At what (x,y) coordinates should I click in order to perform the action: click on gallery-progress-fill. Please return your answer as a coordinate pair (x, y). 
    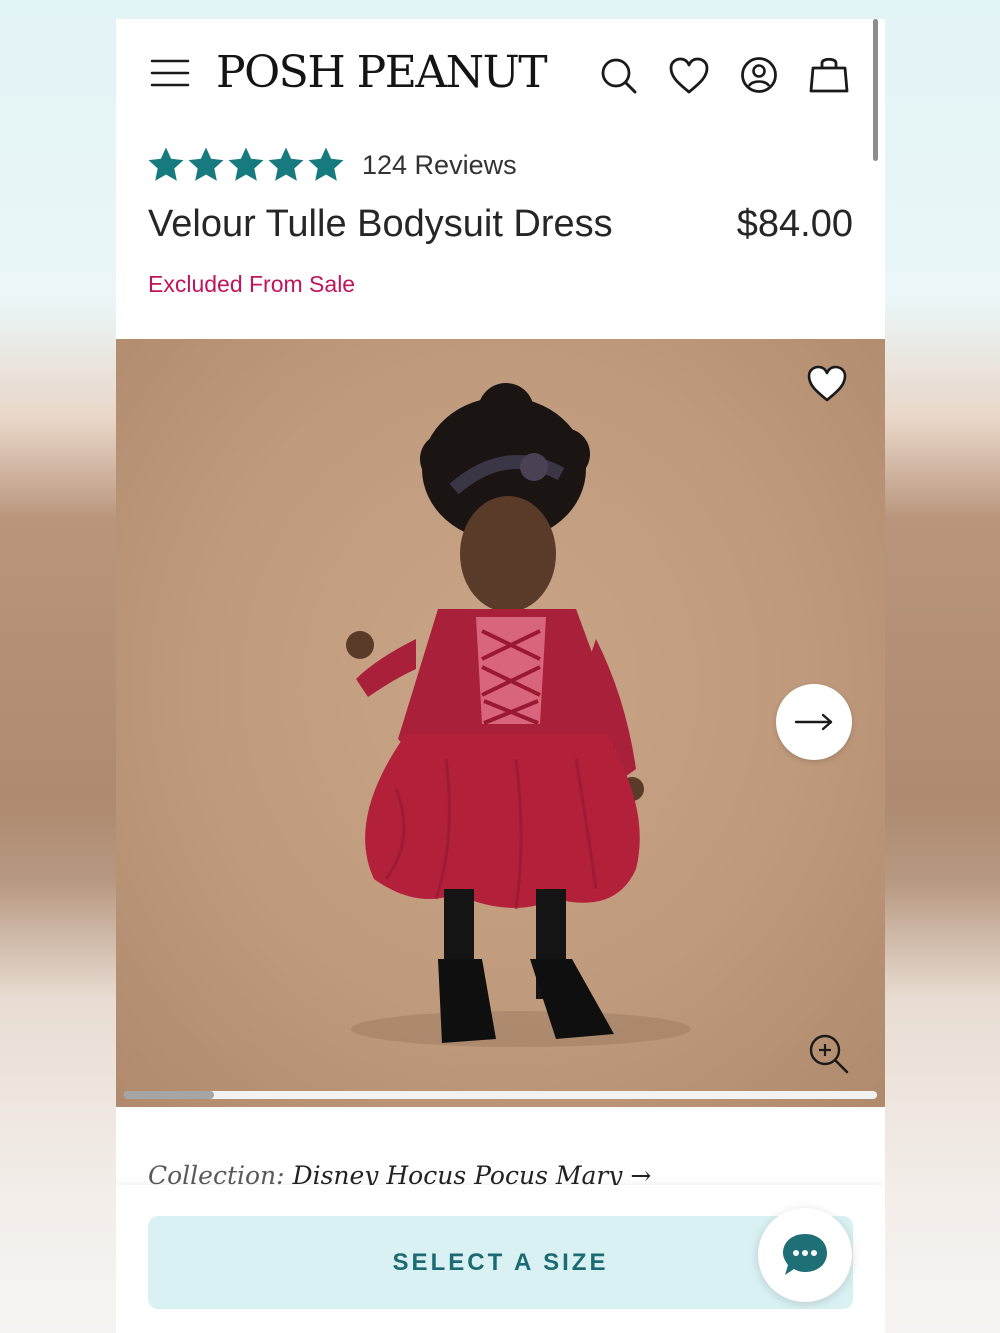
    Looking at the image, I should click on (169, 1095).